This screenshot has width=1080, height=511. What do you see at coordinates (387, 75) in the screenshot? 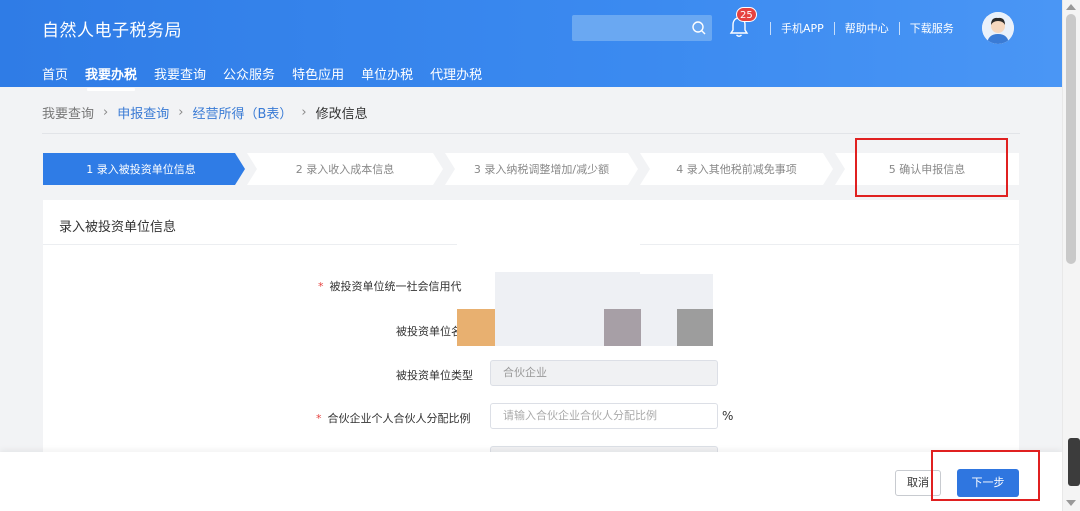
I see `nav-unit-tax: 单位办税` at bounding box center [387, 75].